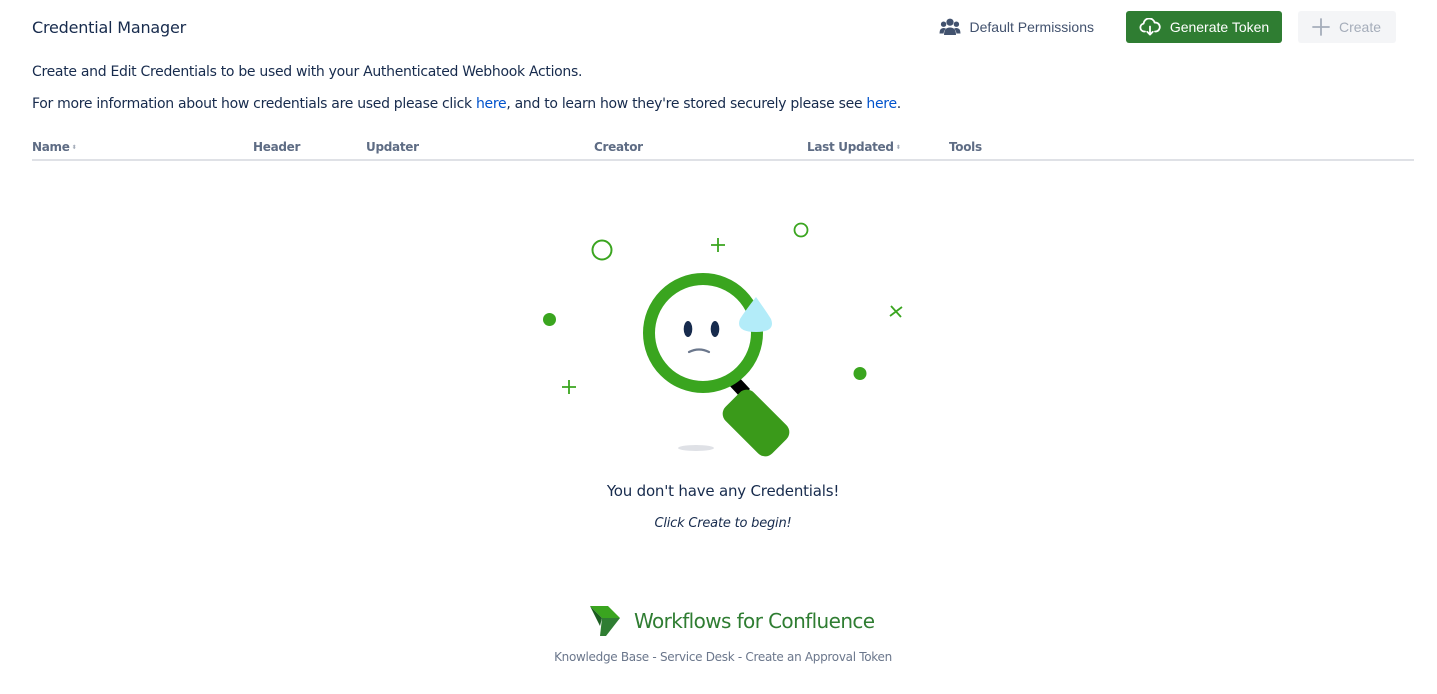  Describe the element at coordinates (715, 329) in the screenshot. I see `eye-right` at that location.